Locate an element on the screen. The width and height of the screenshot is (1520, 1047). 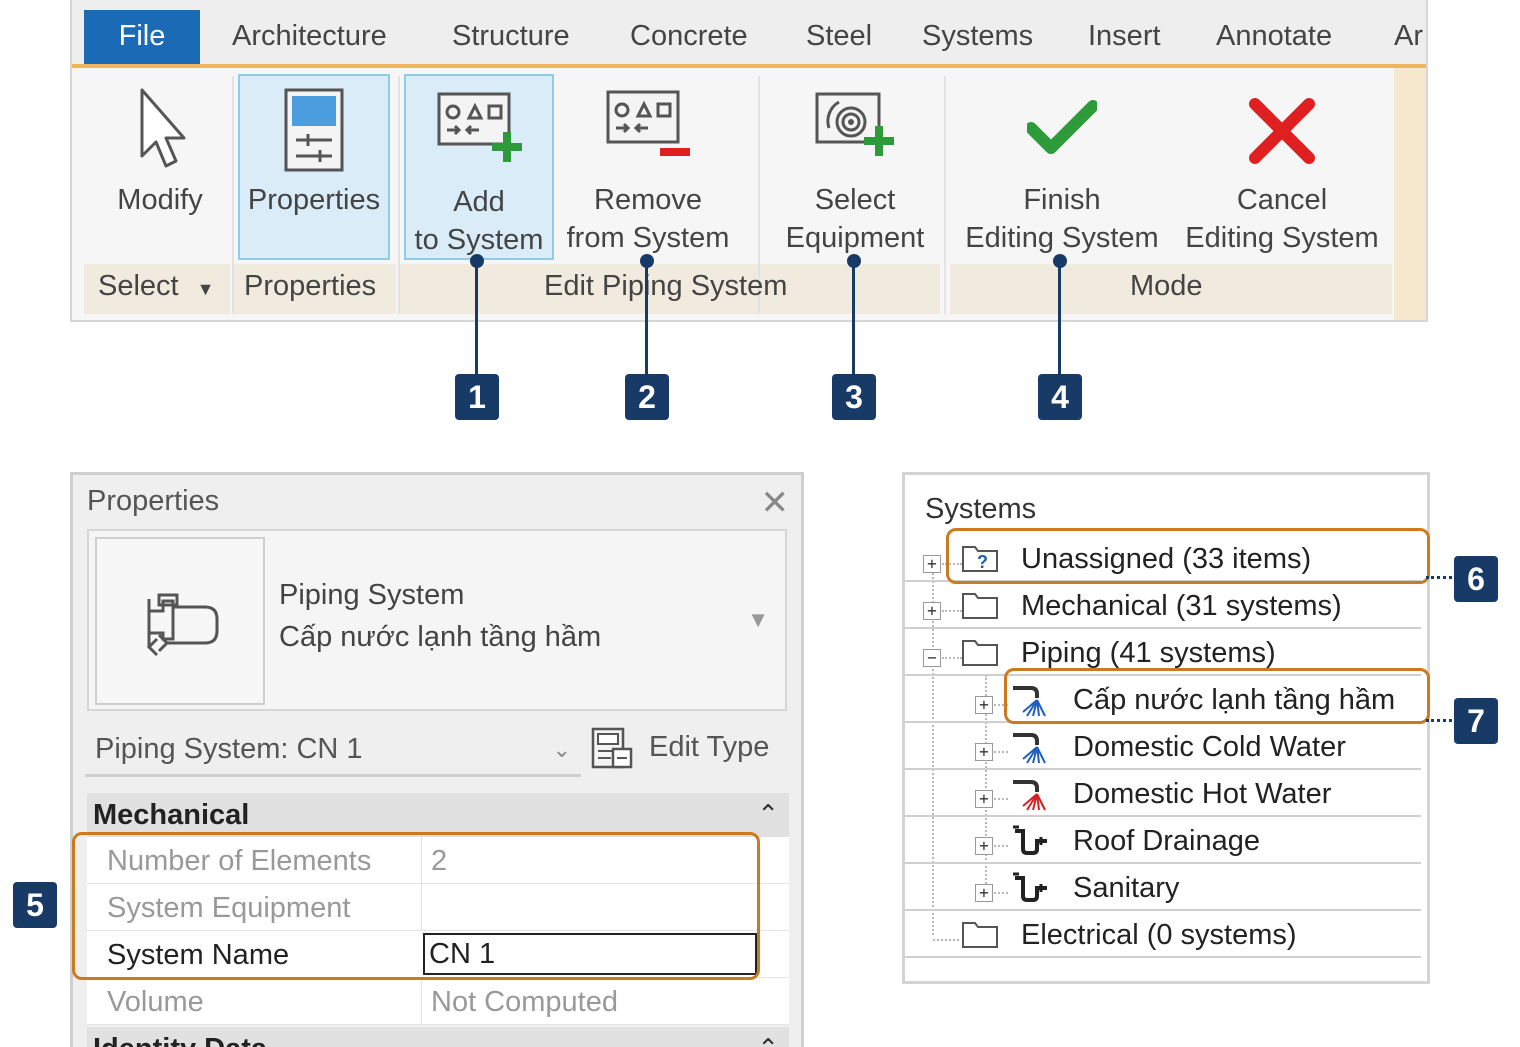
select-equipment-button: Select Equipment is located at coordinates (855, 167).